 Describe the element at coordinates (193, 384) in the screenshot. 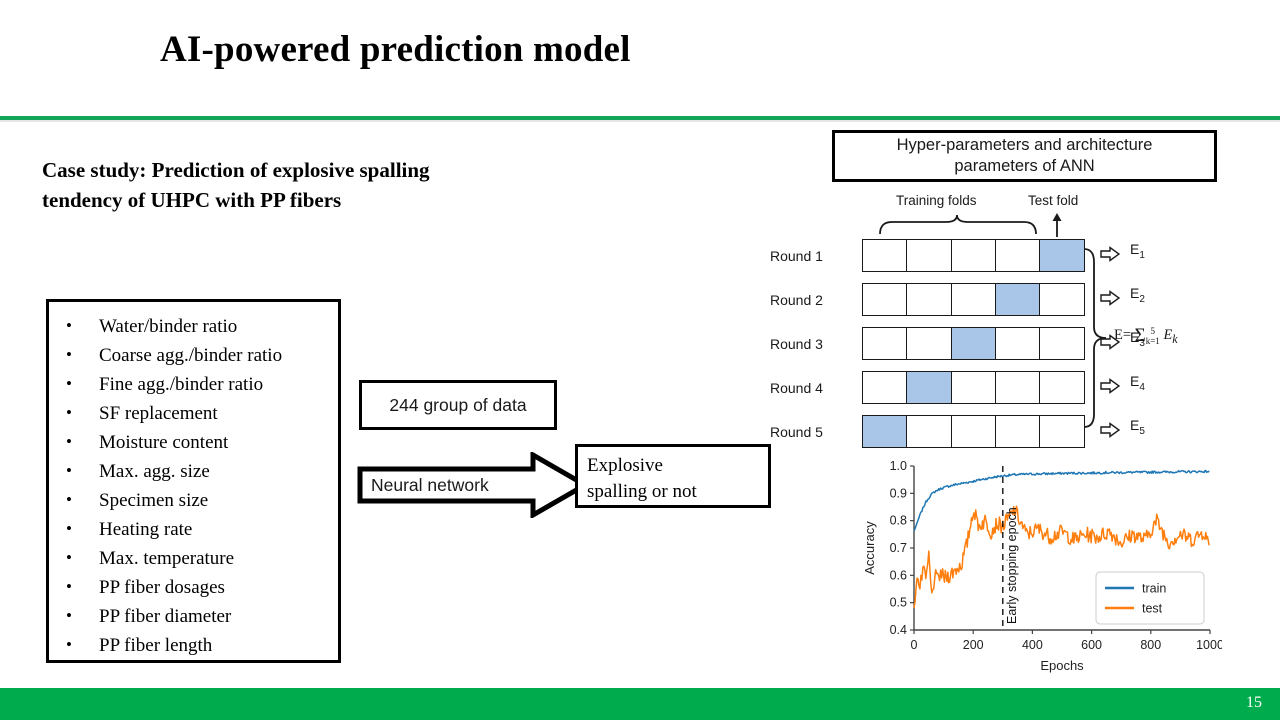

I see `list-item: Fine agg./binder ratio` at that location.